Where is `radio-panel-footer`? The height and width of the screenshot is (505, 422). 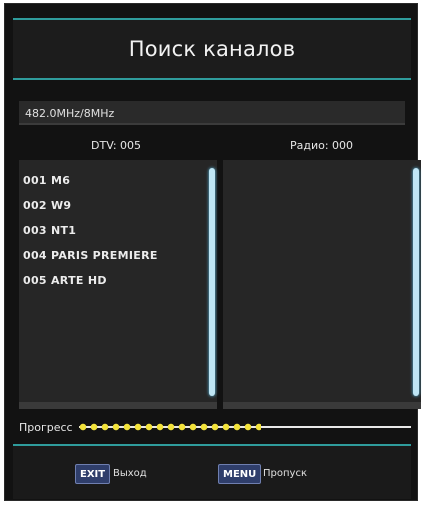 radio-panel-footer is located at coordinates (322, 405).